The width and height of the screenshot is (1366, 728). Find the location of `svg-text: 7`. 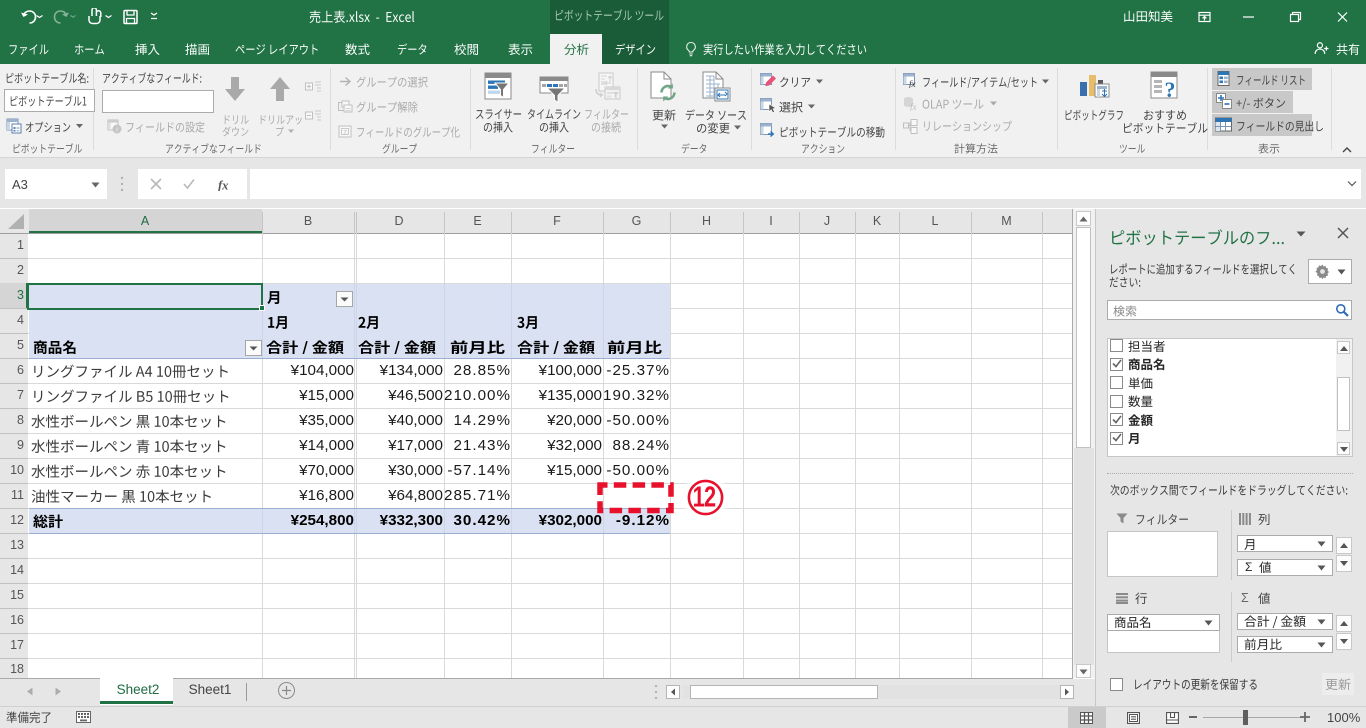

svg-text: 7 is located at coordinates (345, 132).